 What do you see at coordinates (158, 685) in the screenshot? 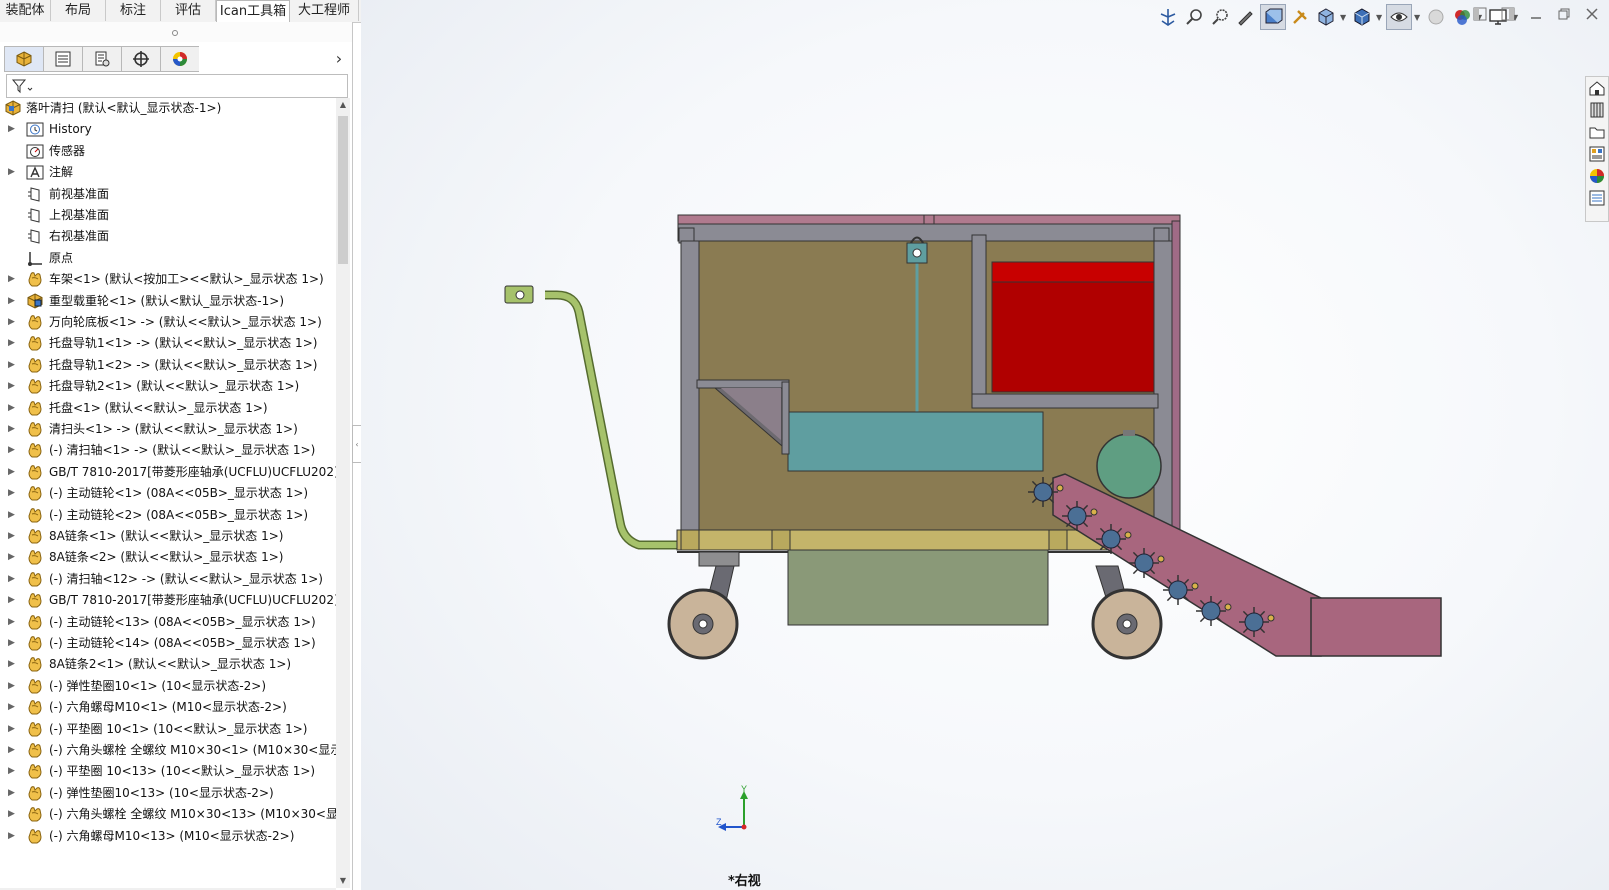
I see `tree-item-label: (-) 弹性垫圈10<1> (10<显示状态-2>)` at bounding box center [158, 685].